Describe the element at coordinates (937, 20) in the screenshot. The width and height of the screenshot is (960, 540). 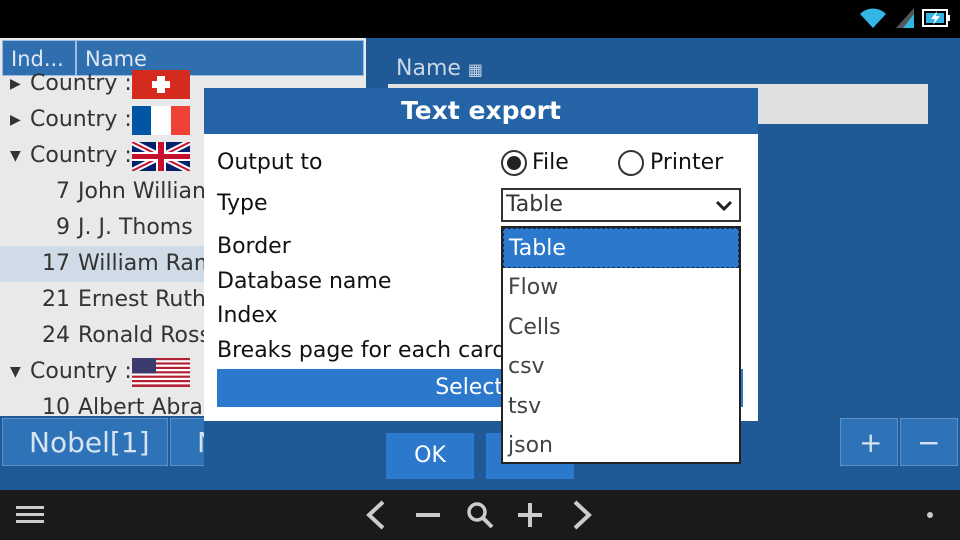
I see `battery-charging-icon` at that location.